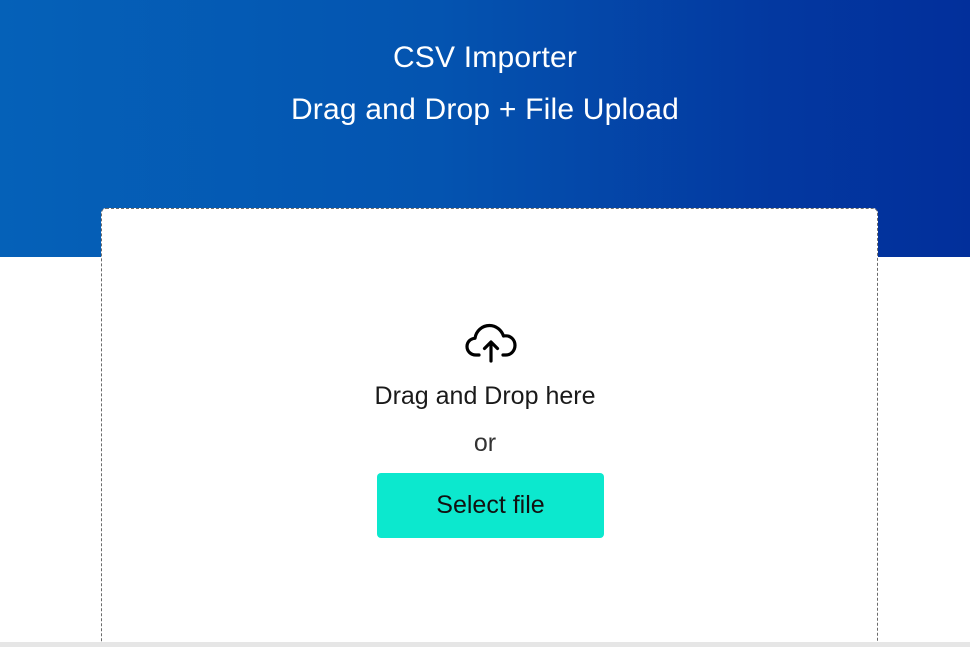  Describe the element at coordinates (485, 443) in the screenshot. I see `or-separator: or` at that location.